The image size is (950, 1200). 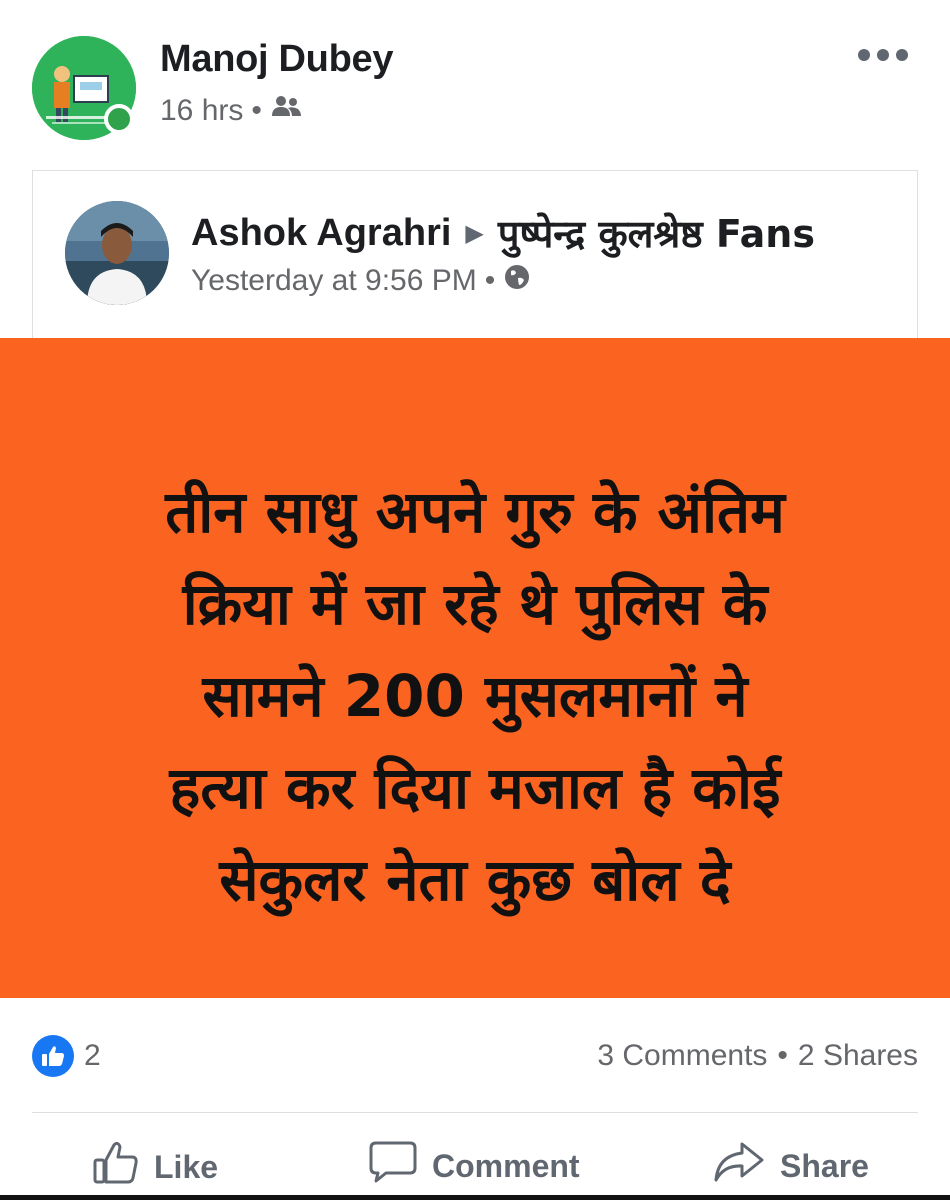 What do you see at coordinates (475, 788) in the screenshot?
I see `image-text-line: हत्या कर दिया मजाल है कोई` at bounding box center [475, 788].